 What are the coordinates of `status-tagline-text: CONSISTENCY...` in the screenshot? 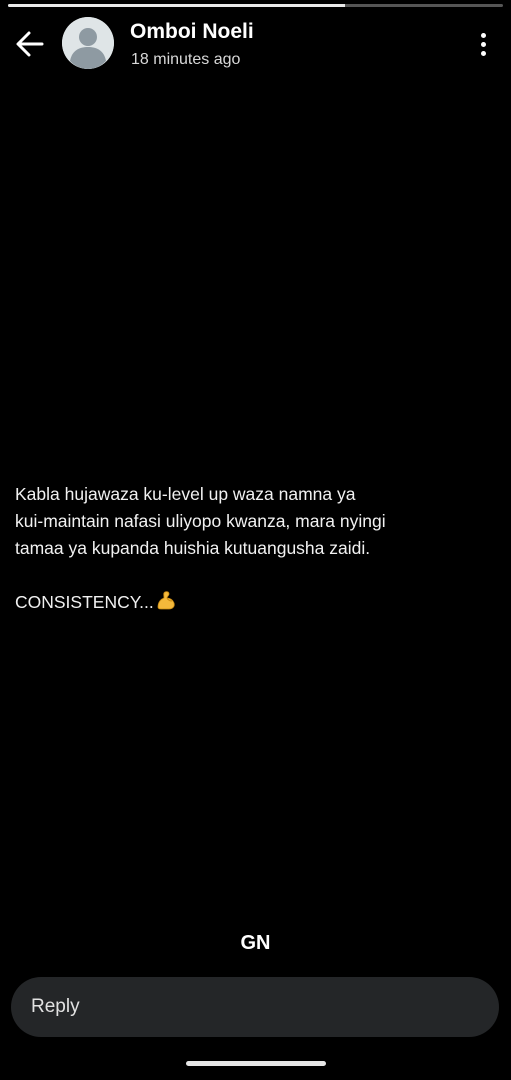 It's located at (84, 602).